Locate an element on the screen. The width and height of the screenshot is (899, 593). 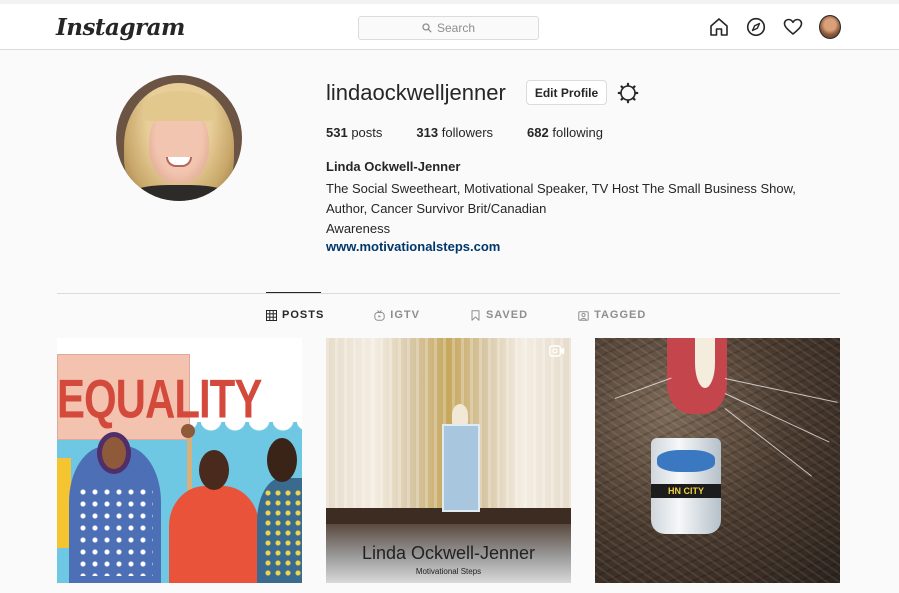
post-thumbnail: Linda Ockwell-Jenner Motivational Steps is located at coordinates (448, 460).